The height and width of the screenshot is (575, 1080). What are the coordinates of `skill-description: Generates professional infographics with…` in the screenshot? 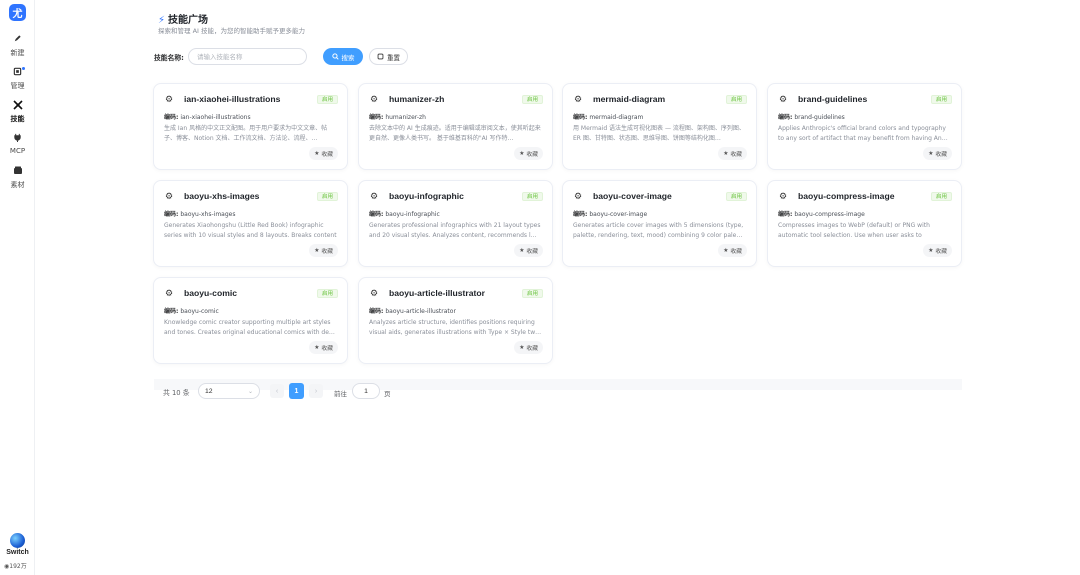 It's located at (455, 230).